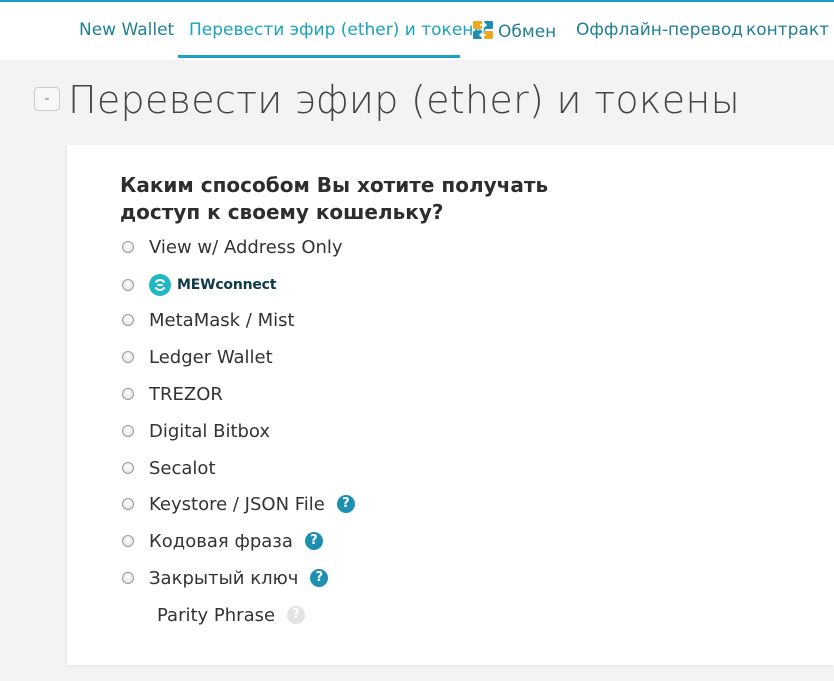 Image resolution: width=834 pixels, height=681 pixels. I want to click on nav-tab-offline-transaction: Оффлайн-перевод, so click(659, 30).